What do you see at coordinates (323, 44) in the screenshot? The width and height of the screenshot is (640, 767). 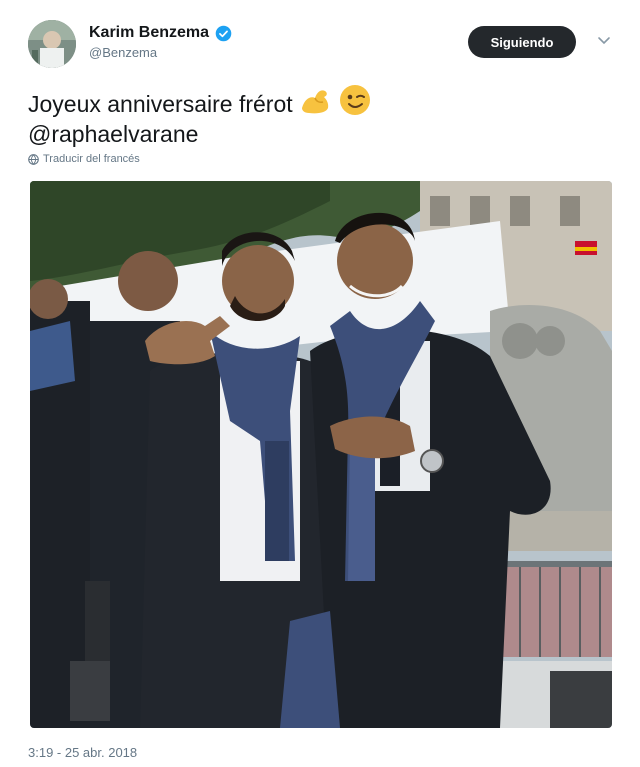 I see `tweet-header: Karim Benzema @Benzema Siguiendo` at bounding box center [323, 44].